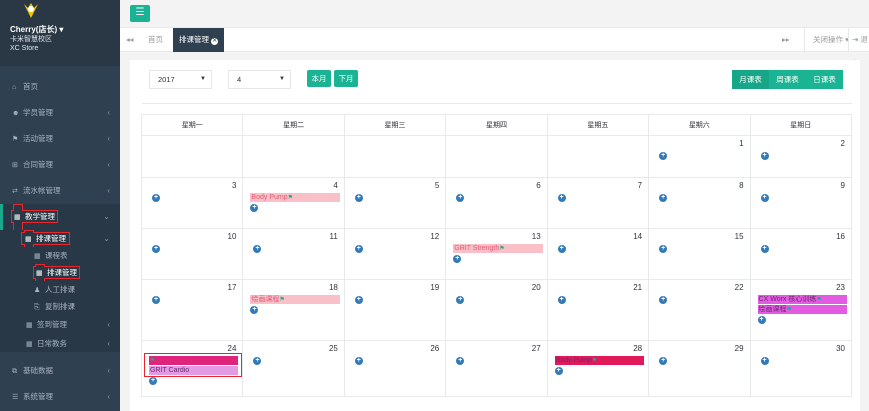  What do you see at coordinates (60, 165) in the screenshot?
I see `sidebar-item-contracts: ⊞ 合同管理 ‹` at bounding box center [60, 165].